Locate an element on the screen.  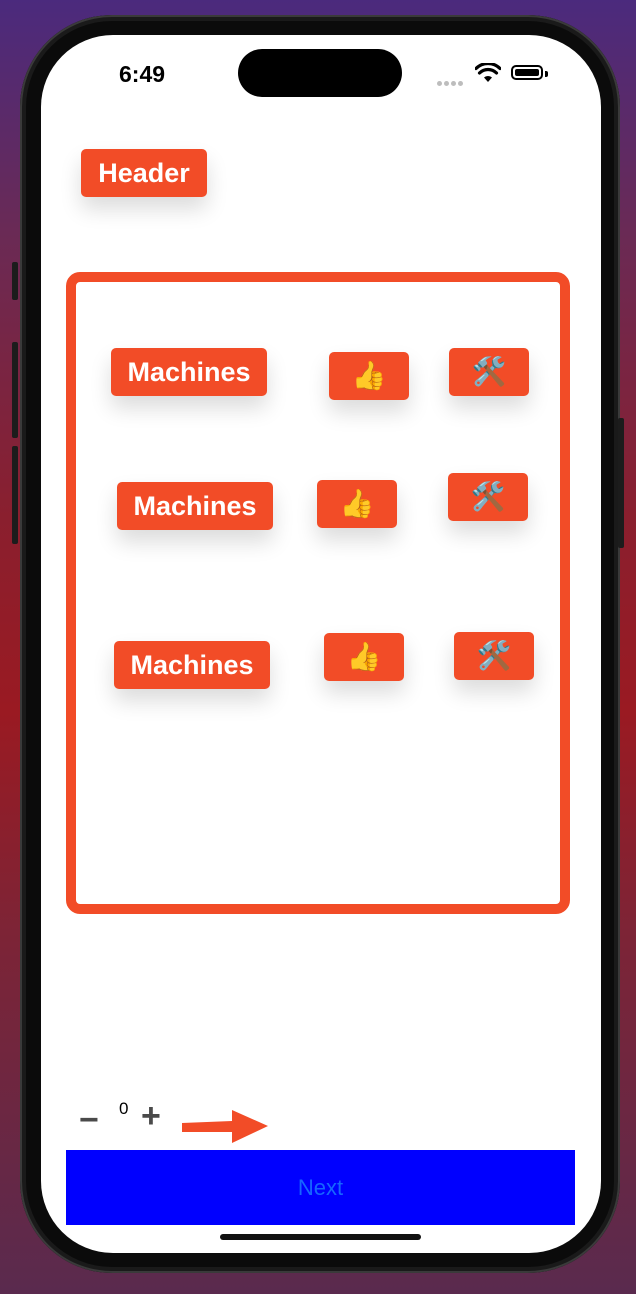
machines-label-2: Machines is located at coordinates (195, 506).